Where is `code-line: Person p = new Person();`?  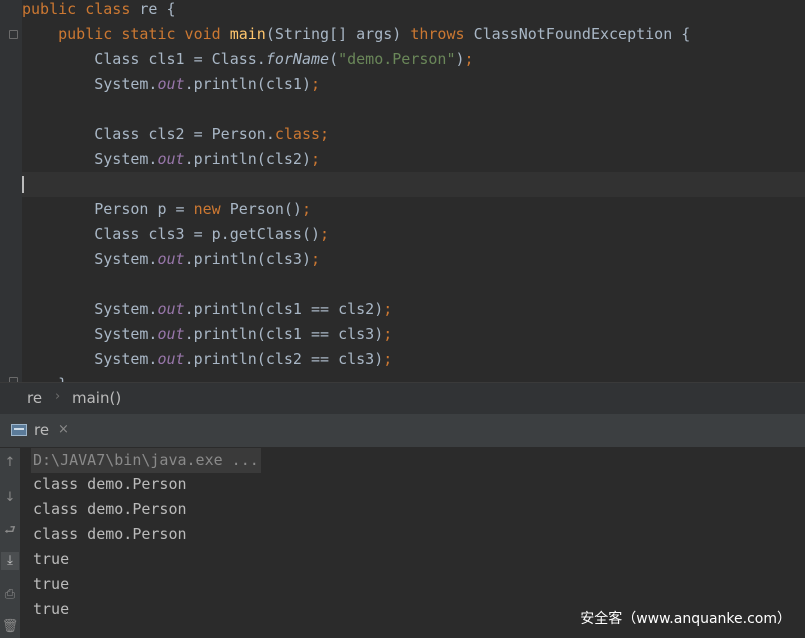
code-line: Person p = new Person(); is located at coordinates (166, 209).